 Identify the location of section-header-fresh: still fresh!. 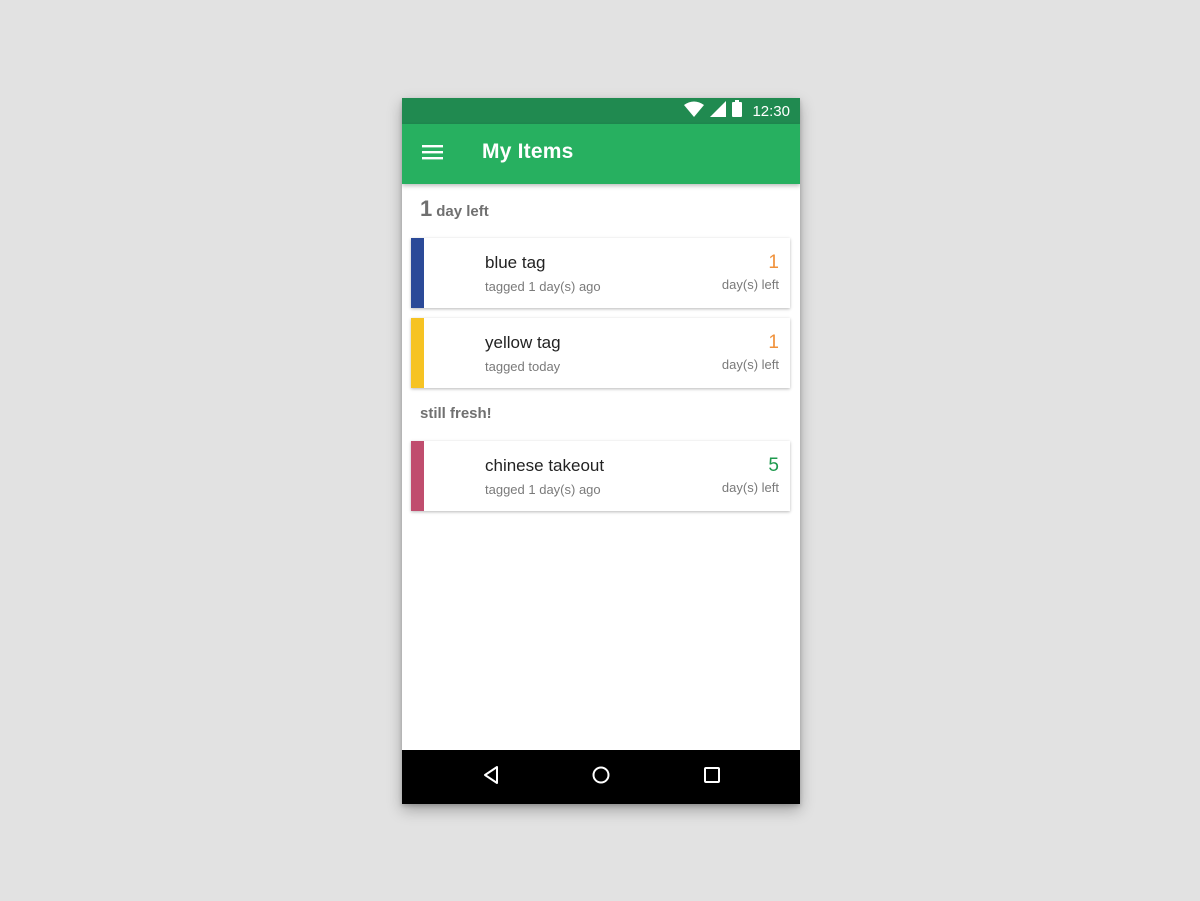
(456, 413).